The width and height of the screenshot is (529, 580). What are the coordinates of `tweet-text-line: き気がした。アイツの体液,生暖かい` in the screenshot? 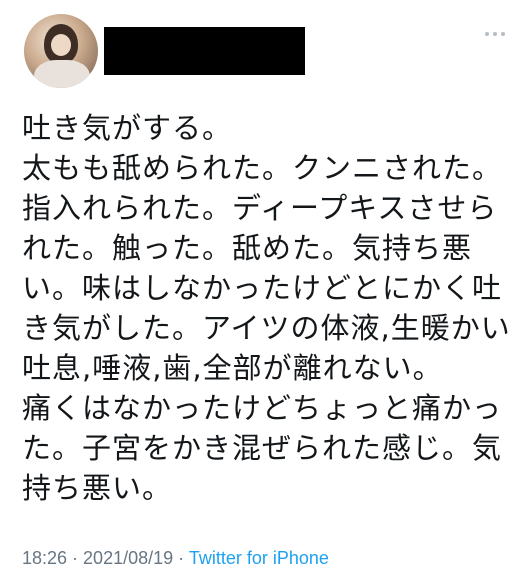 It's located at (266, 328).